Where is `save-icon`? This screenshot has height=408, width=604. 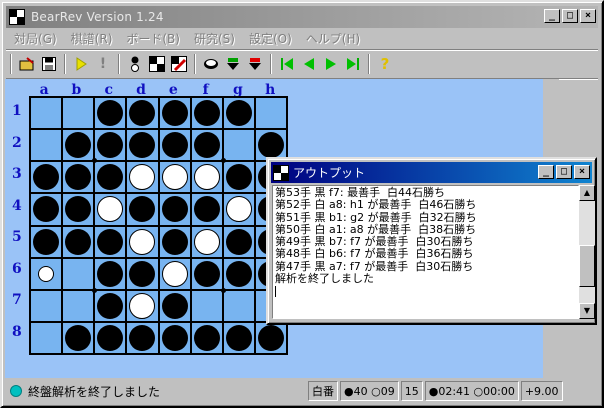
save-icon is located at coordinates (49, 64).